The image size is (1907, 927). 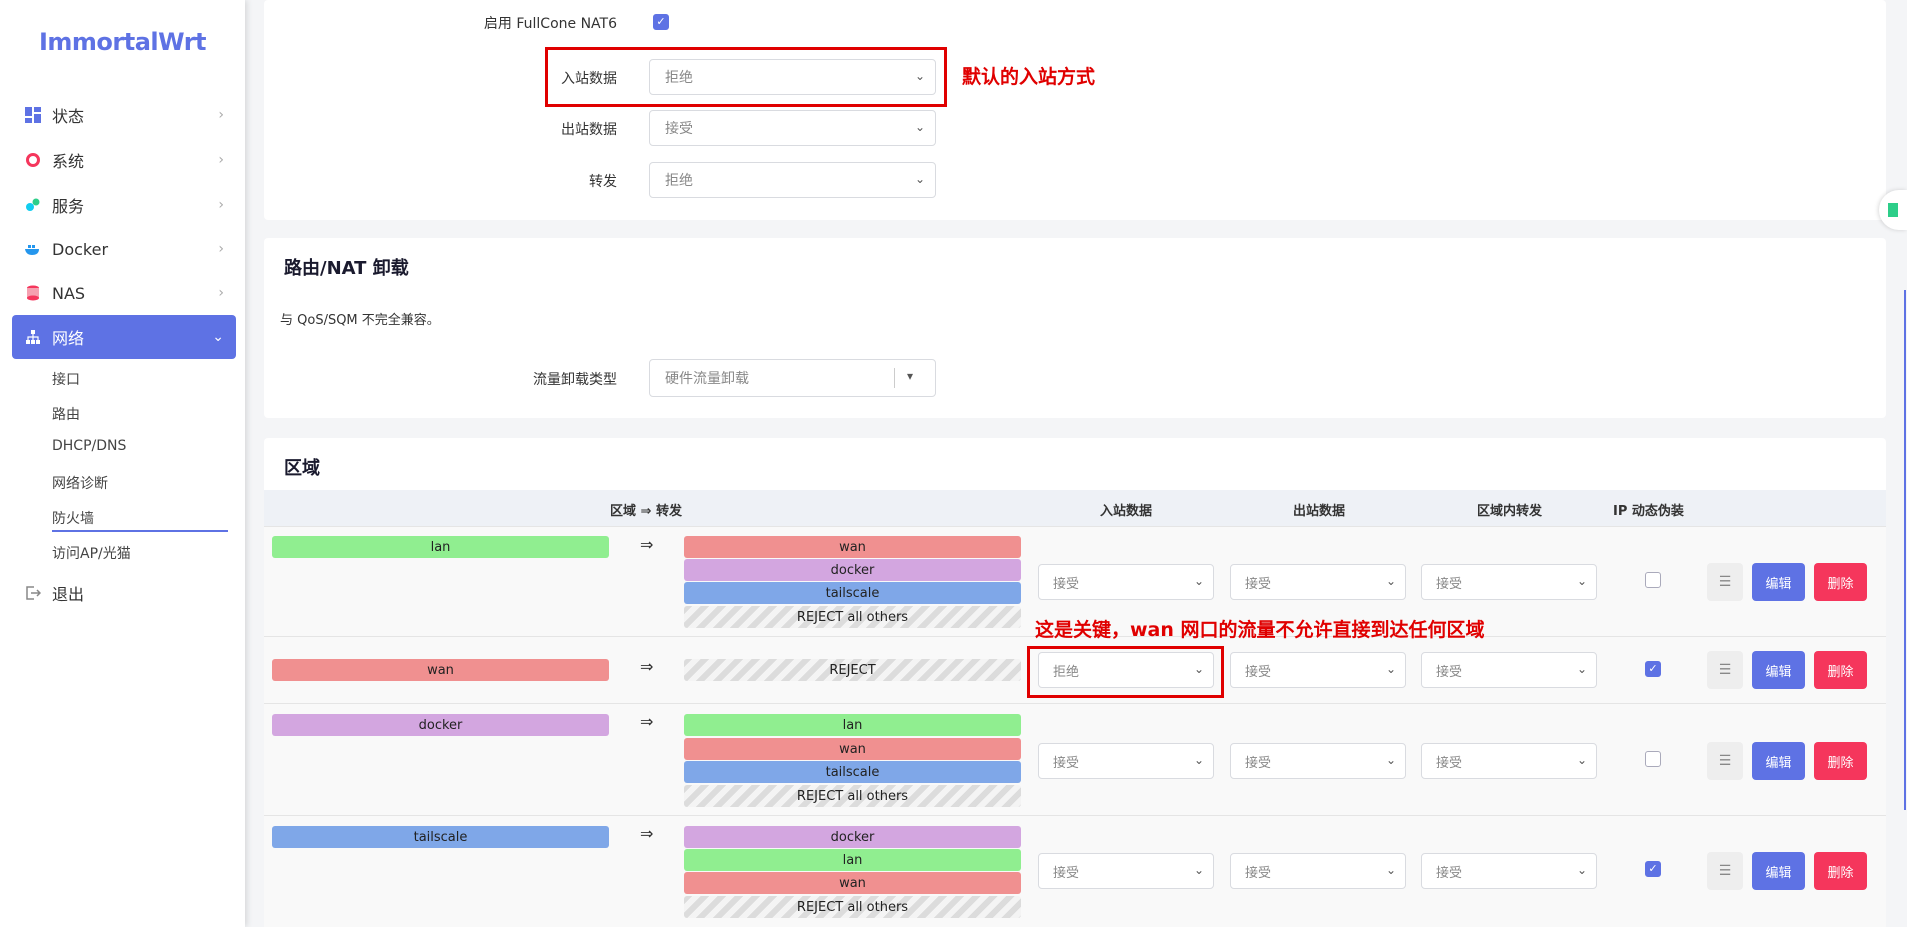 I want to click on annotation-wan-note: 这是关键，wan 网口的流量不允许直接到达任何区域, so click(x=1260, y=630).